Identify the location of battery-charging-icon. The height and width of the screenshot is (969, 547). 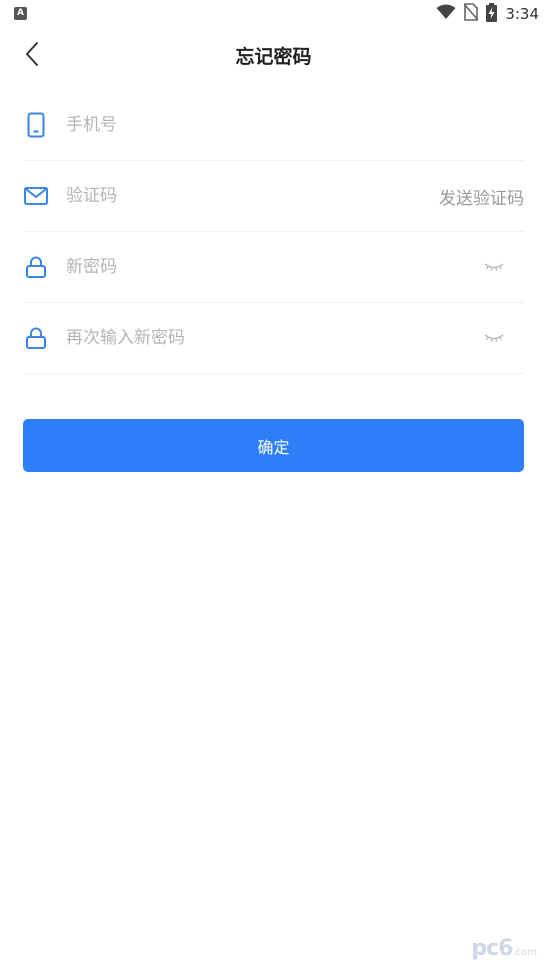
(492, 14).